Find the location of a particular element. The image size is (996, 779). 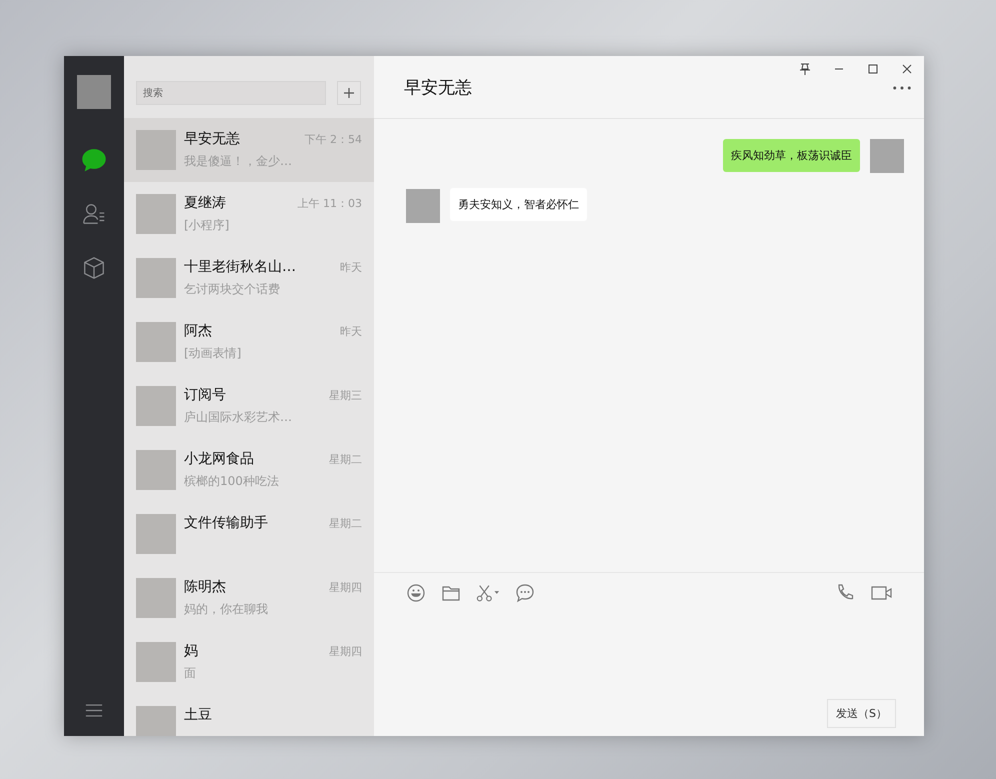

contact-name: 文件传输助手 is located at coordinates (226, 523).